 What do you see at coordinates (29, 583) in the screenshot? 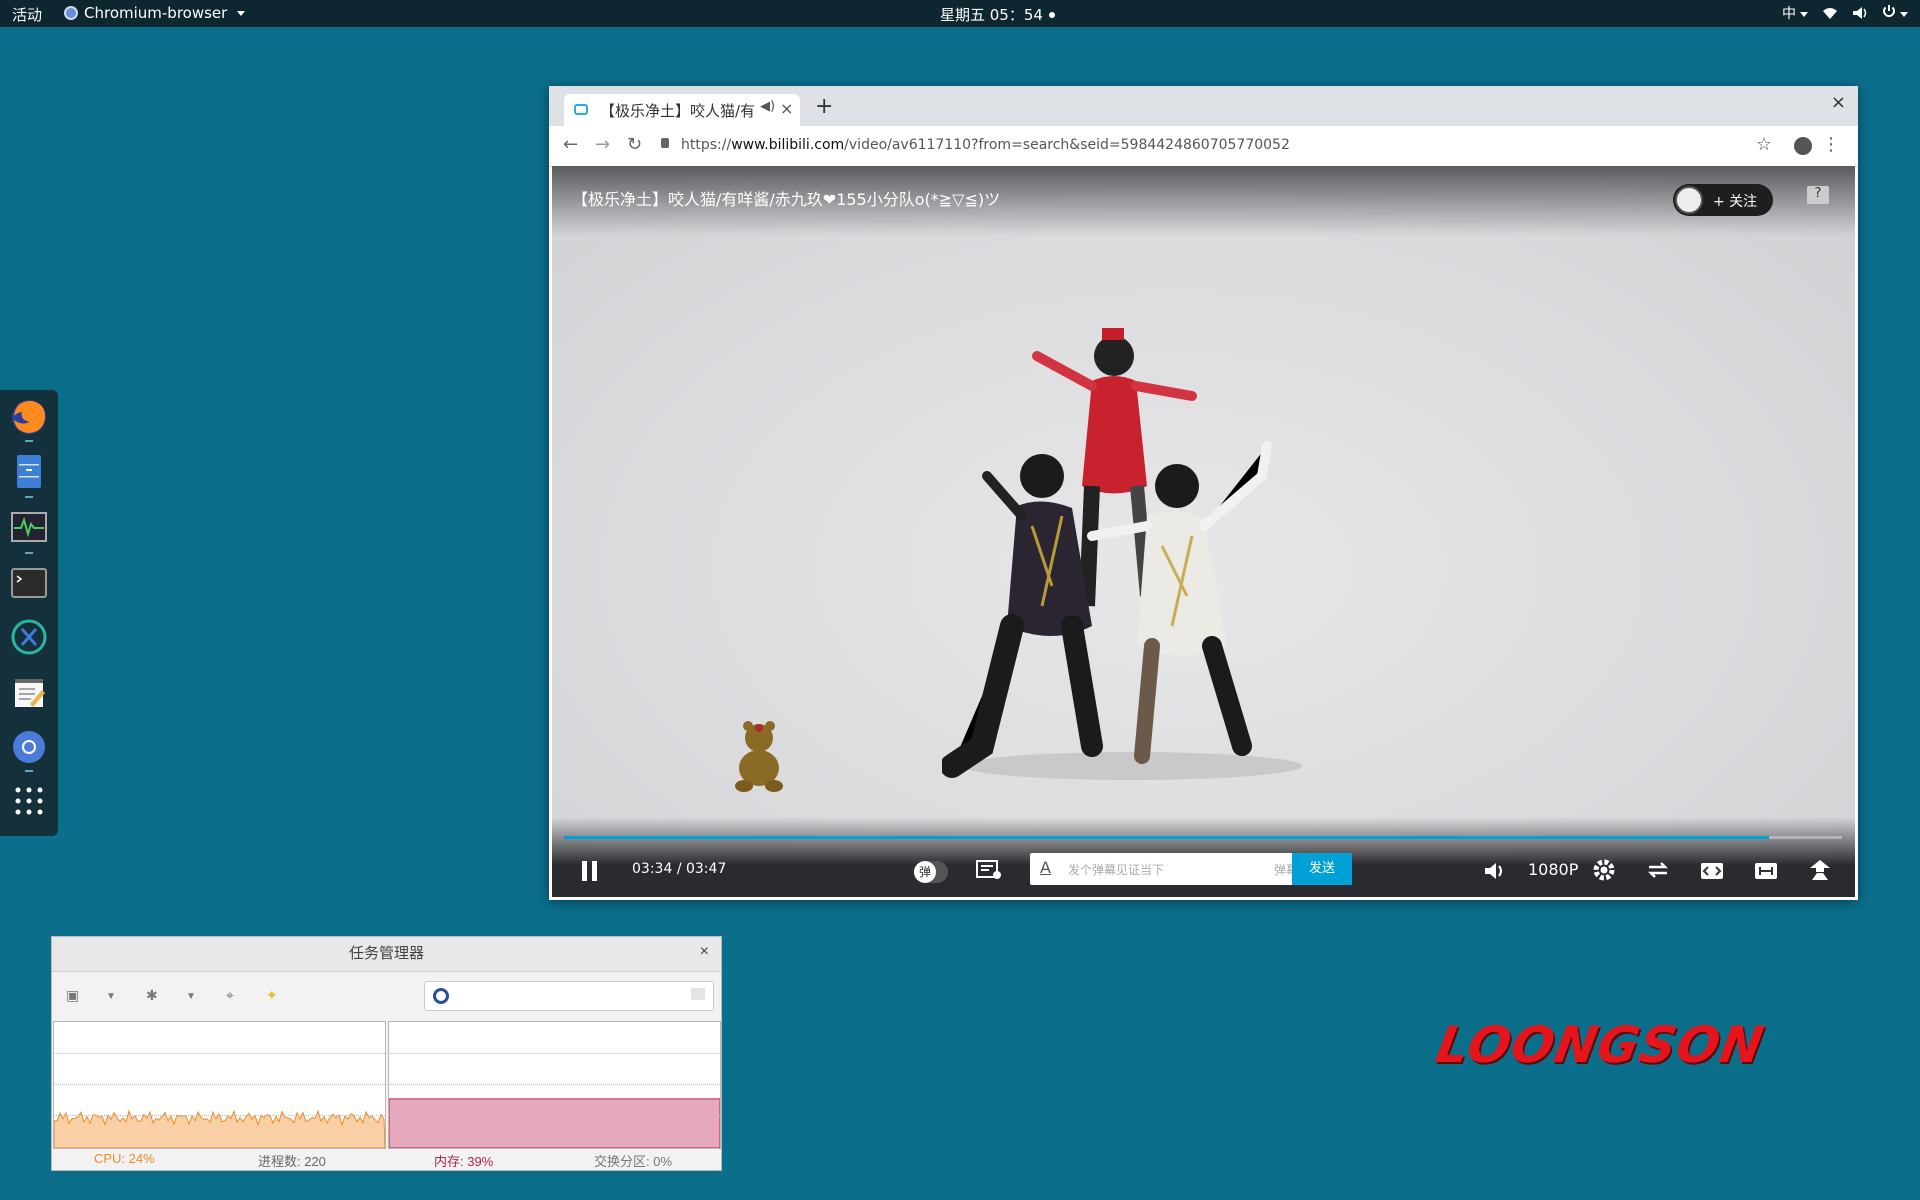
I see `terminal-icon` at bounding box center [29, 583].